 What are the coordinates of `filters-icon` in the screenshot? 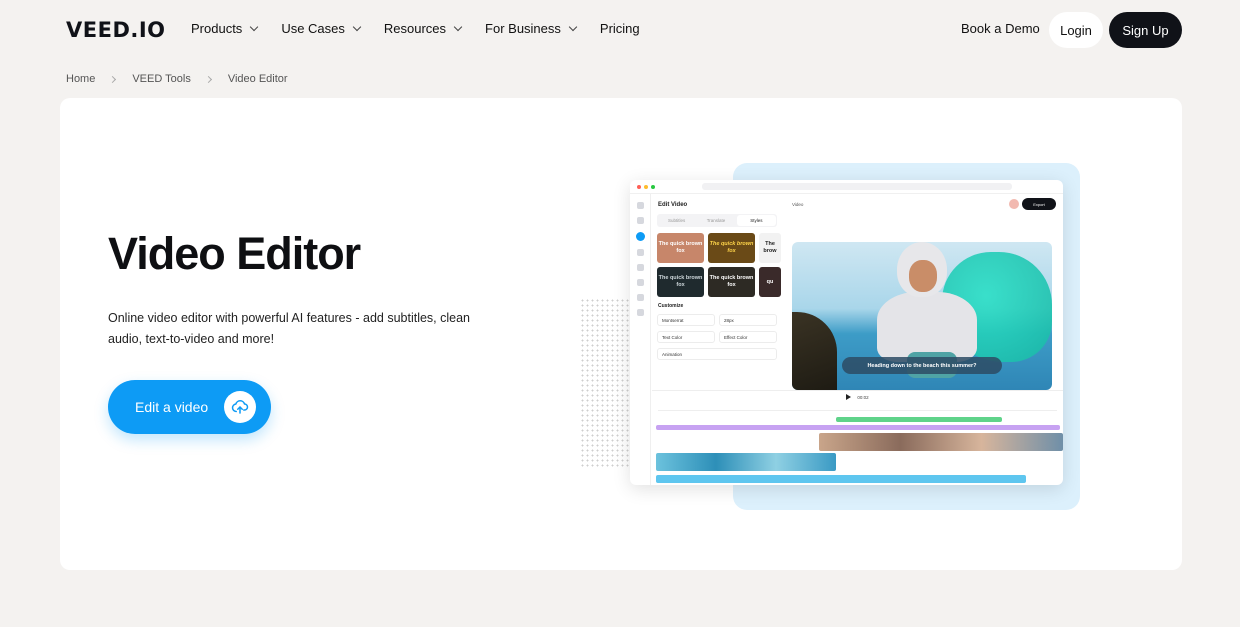 It's located at (640, 297).